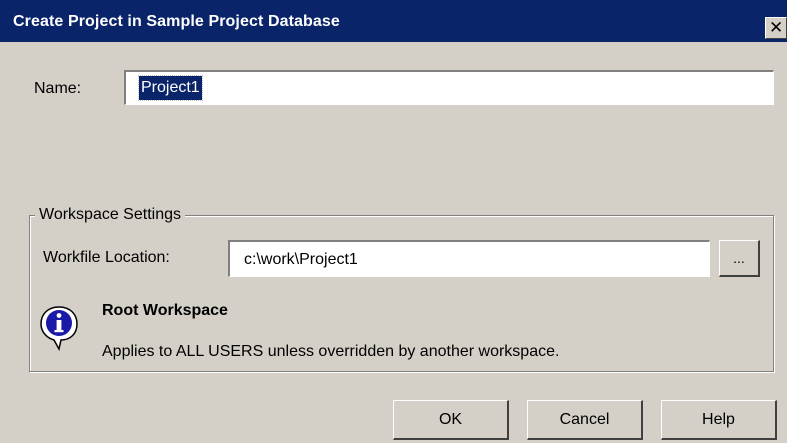 The width and height of the screenshot is (787, 443). I want to click on close-button: ✕, so click(776, 28).